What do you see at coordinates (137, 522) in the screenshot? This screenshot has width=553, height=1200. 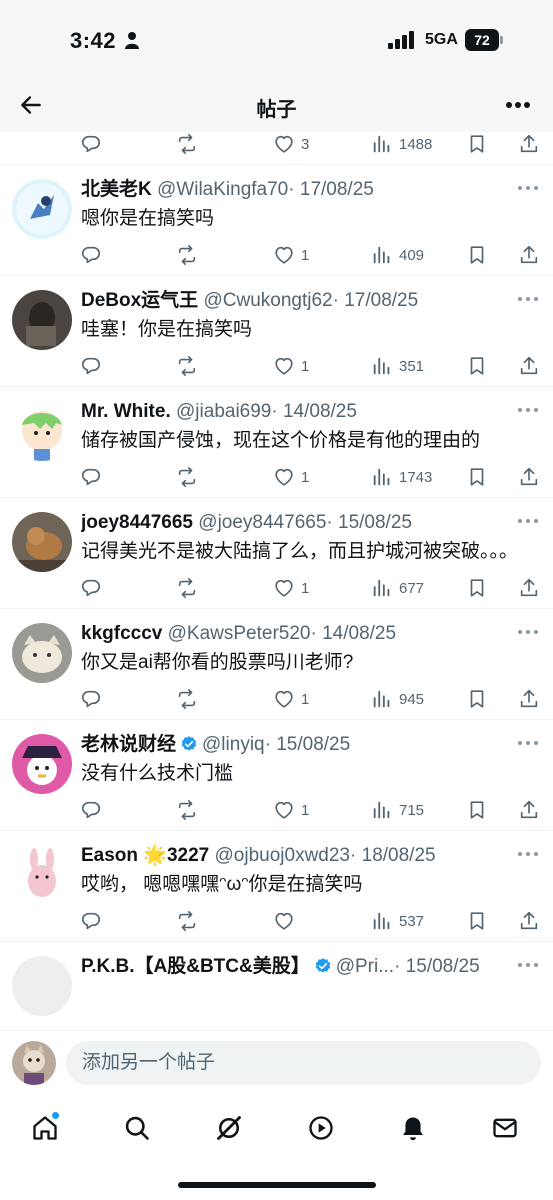 I see `user-name: joey8447665` at bounding box center [137, 522].